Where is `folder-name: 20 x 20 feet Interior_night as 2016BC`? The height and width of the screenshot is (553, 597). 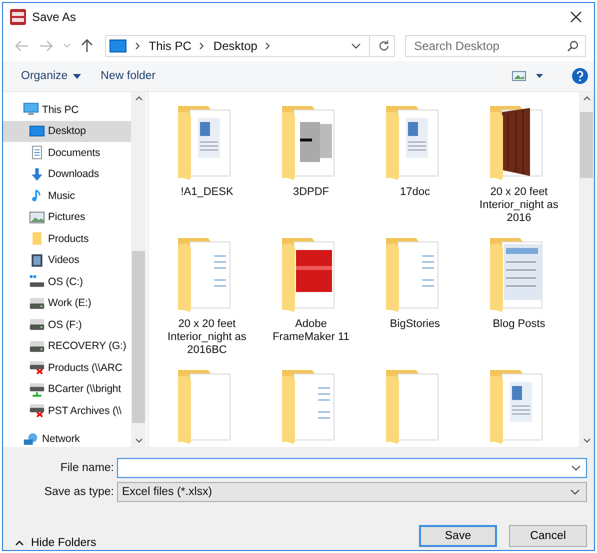
folder-name: 20 x 20 feet Interior_night as 2016BC is located at coordinates (207, 337).